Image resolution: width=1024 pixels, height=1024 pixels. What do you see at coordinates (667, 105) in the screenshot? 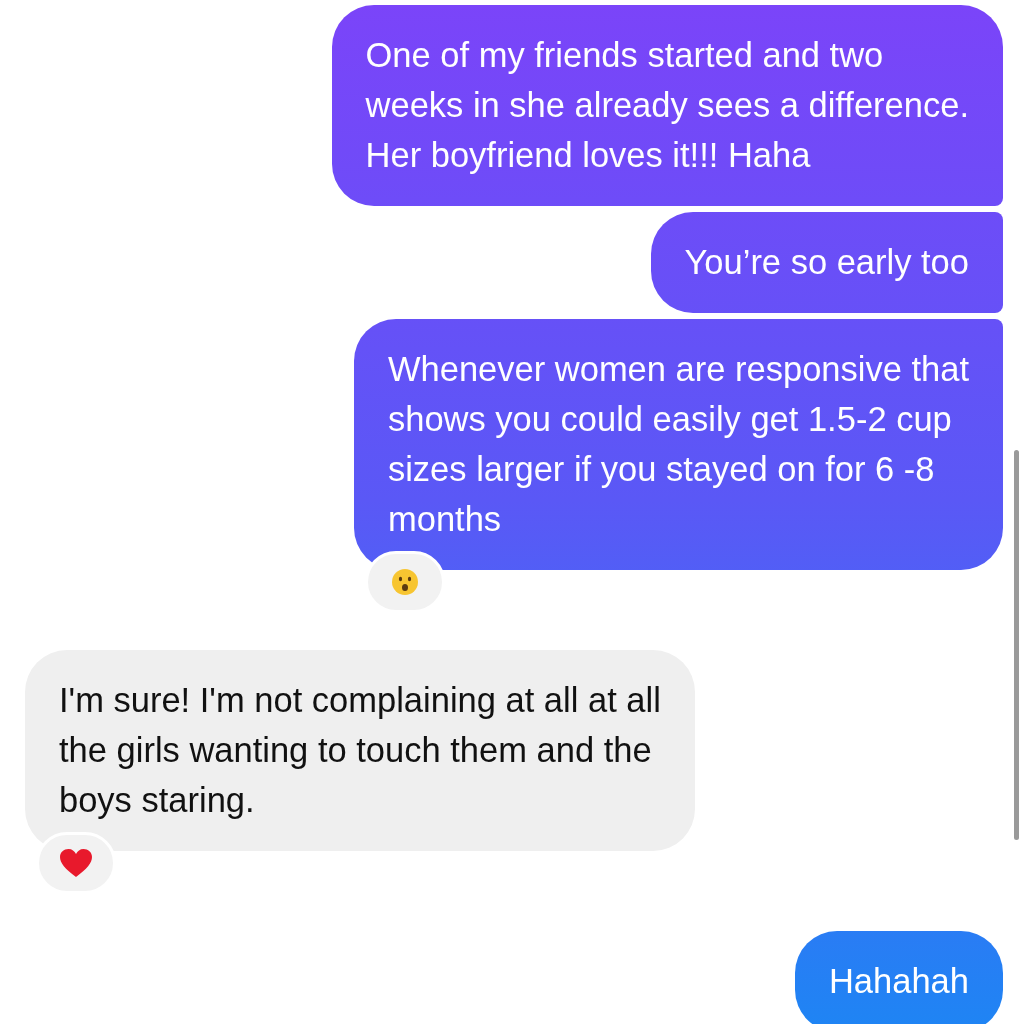
I see `message-bubble: One of my friends started and two weeks in she already sees a difference. Her boyfriend loves it!!! Haha` at bounding box center [667, 105].